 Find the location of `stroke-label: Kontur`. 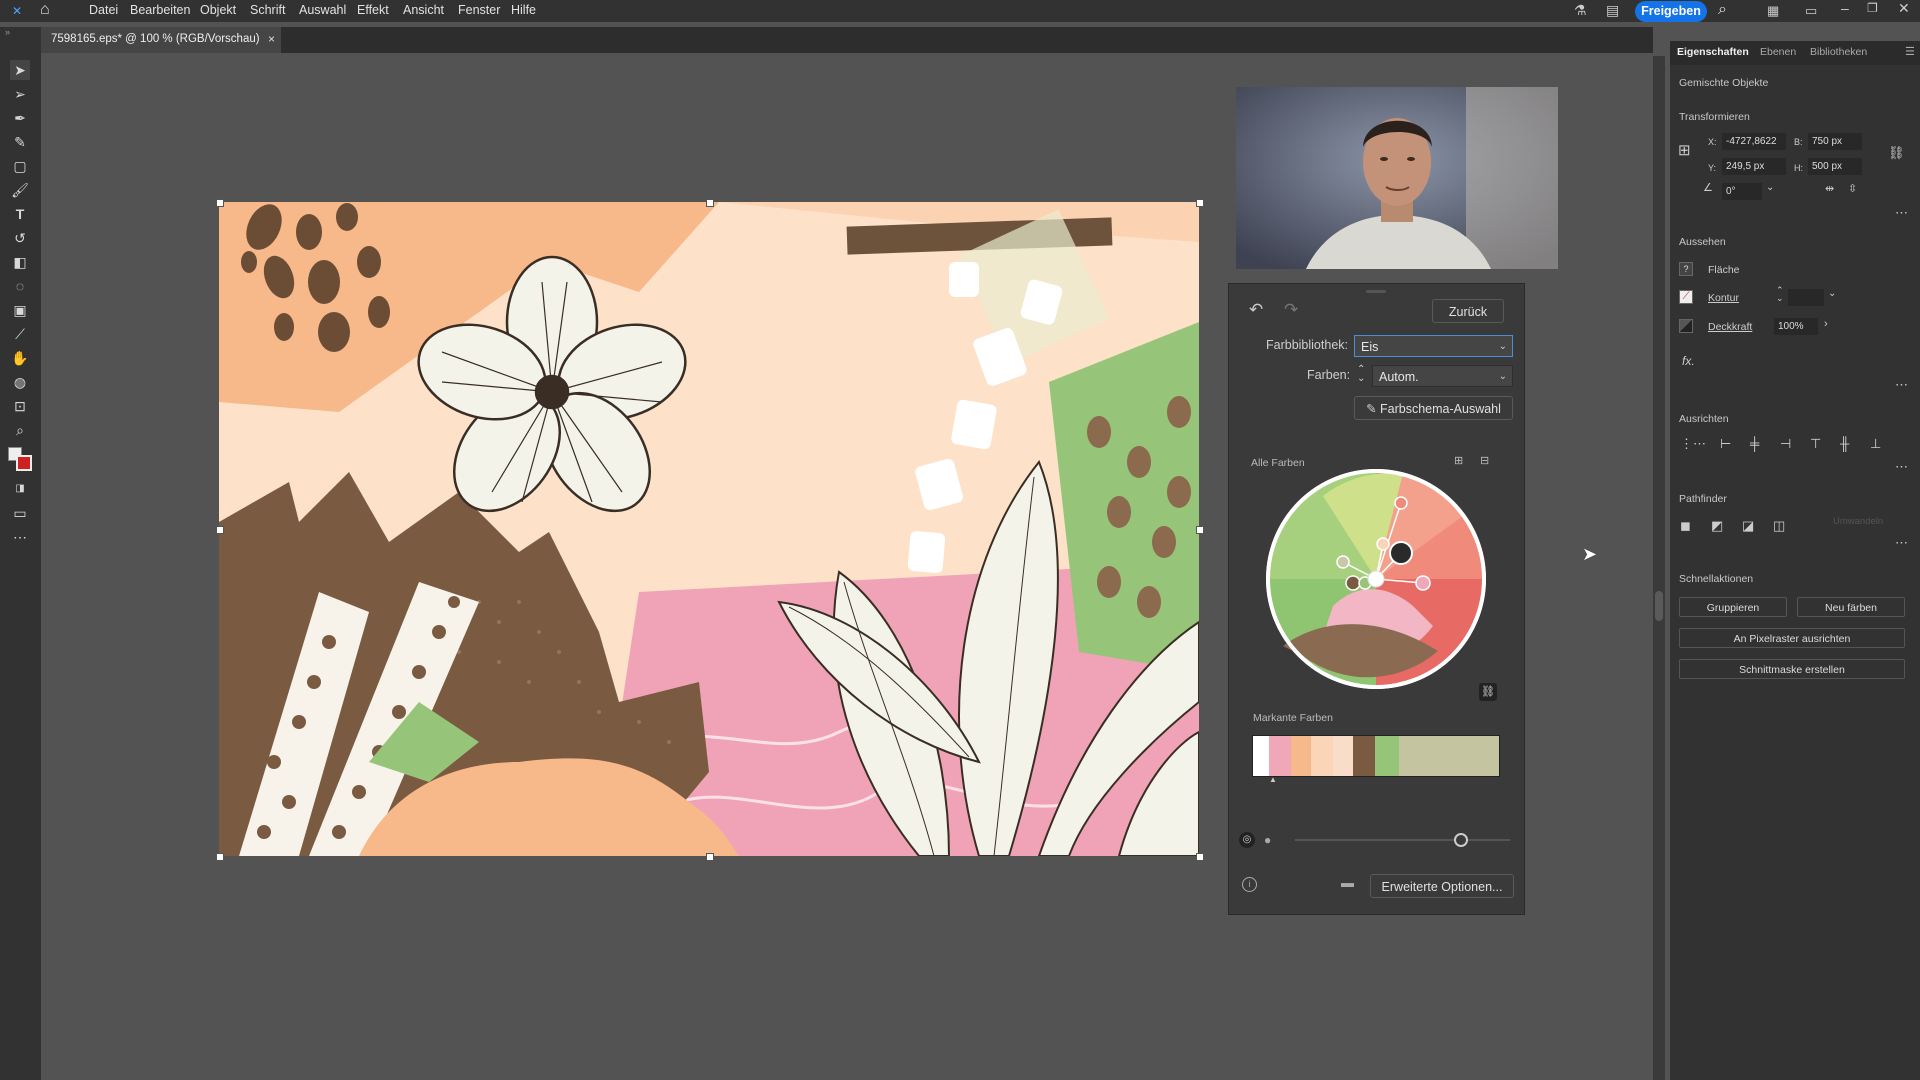

stroke-label: Kontur is located at coordinates (1723, 298).